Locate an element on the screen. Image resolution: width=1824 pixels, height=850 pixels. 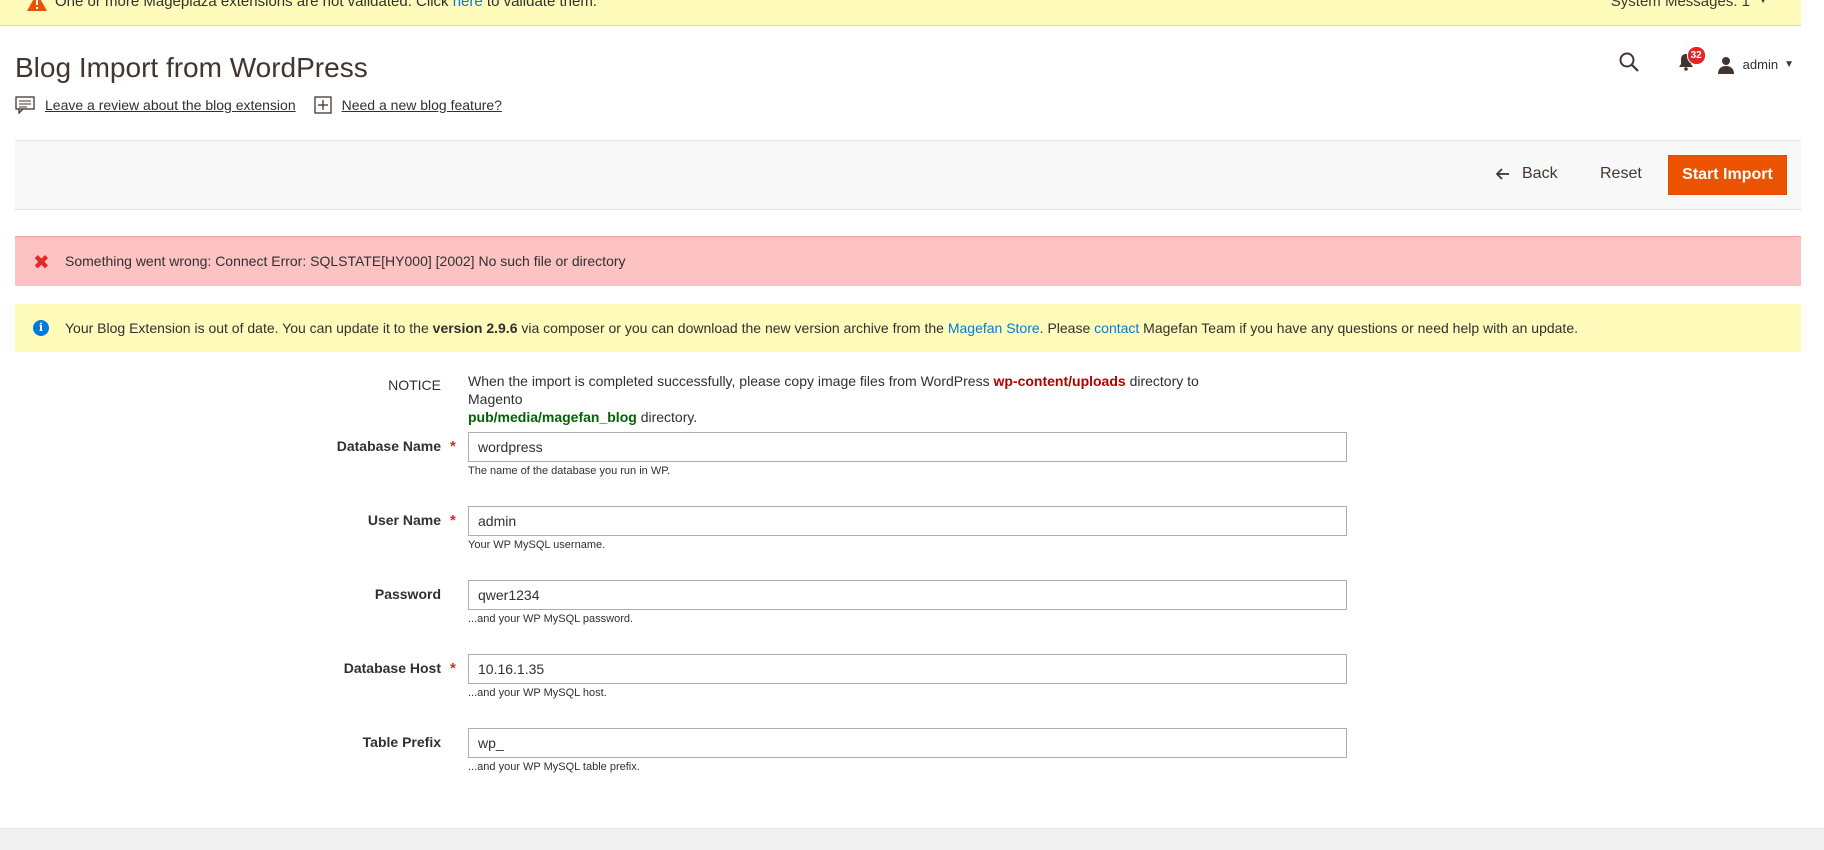
review-link-label: Leave a review about the blog extension is located at coordinates (170, 105).